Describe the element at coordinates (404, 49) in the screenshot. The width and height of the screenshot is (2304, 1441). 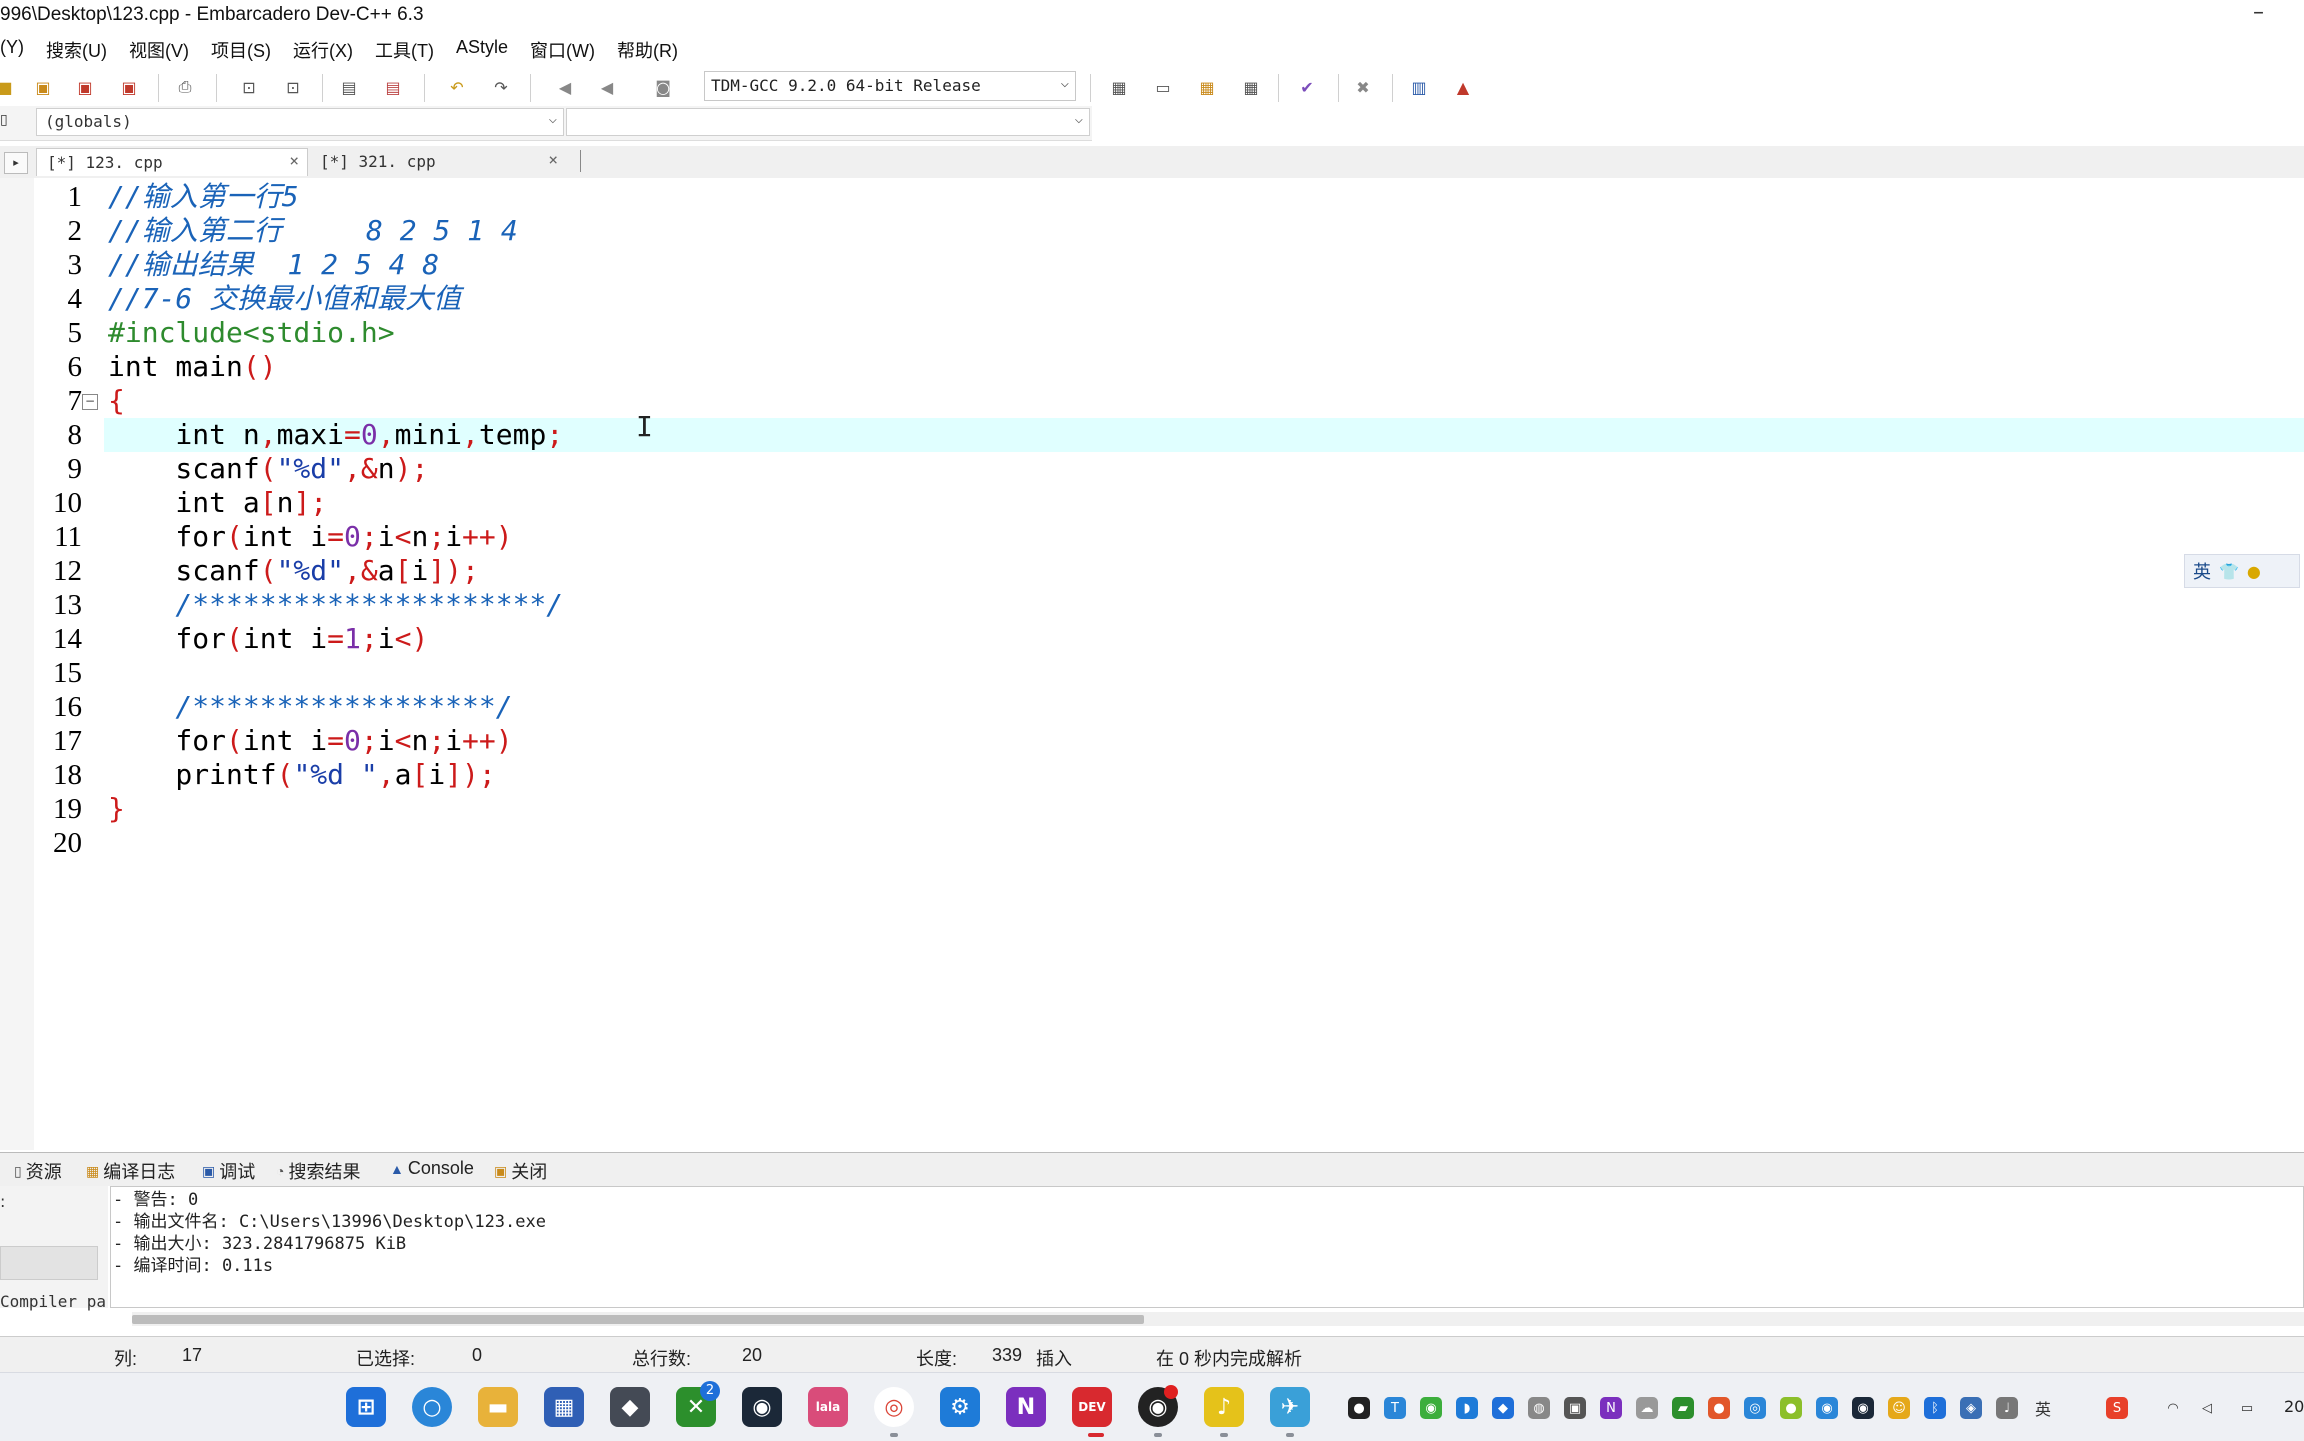
I see `menu-tools: 工具(T)` at that location.